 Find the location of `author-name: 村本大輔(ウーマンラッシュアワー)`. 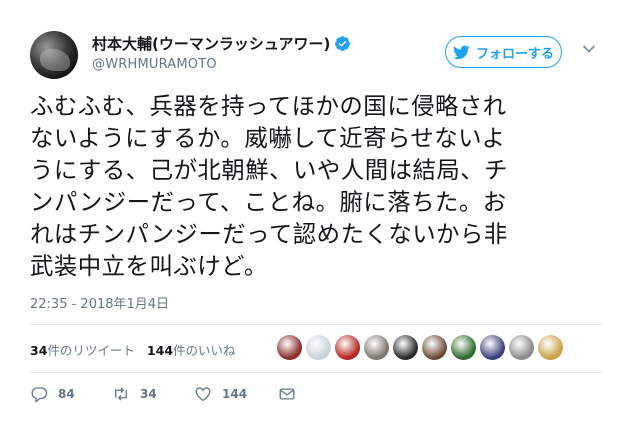

author-name: 村本大輔(ウーマンラッシュアワー) is located at coordinates (211, 43).